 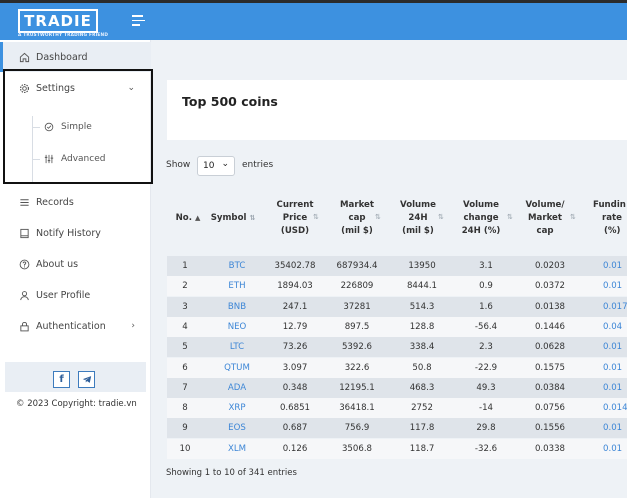 What do you see at coordinates (68, 127) in the screenshot?
I see `submenu-item-simple: Simple` at bounding box center [68, 127].